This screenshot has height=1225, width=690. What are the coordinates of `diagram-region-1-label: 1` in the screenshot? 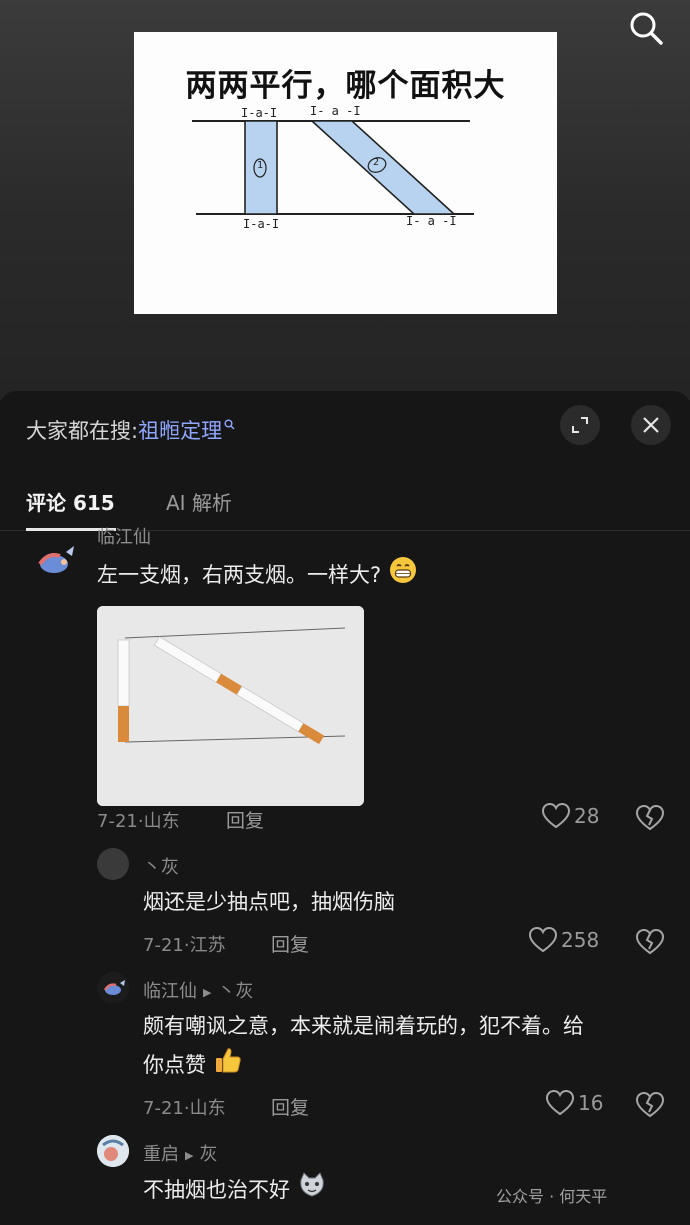 It's located at (260, 165).